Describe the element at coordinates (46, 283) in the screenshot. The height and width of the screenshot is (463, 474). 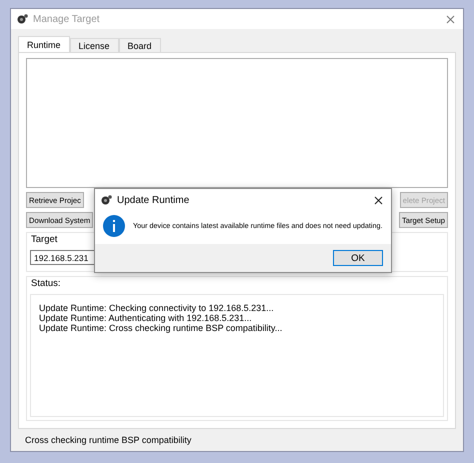
I see `group-label: Status:` at that location.